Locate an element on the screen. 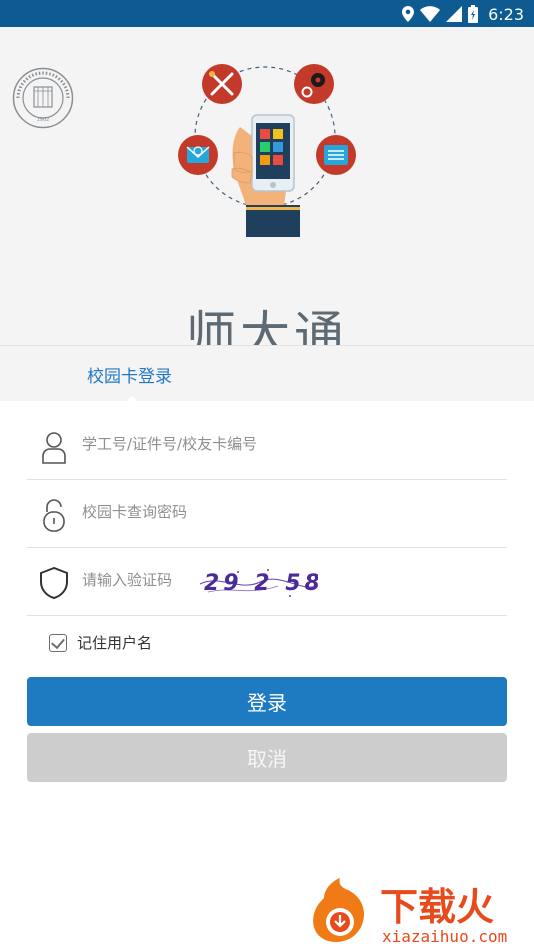 The height and width of the screenshot is (950, 534). captcha-image: 29 2 58 is located at coordinates (258, 582).